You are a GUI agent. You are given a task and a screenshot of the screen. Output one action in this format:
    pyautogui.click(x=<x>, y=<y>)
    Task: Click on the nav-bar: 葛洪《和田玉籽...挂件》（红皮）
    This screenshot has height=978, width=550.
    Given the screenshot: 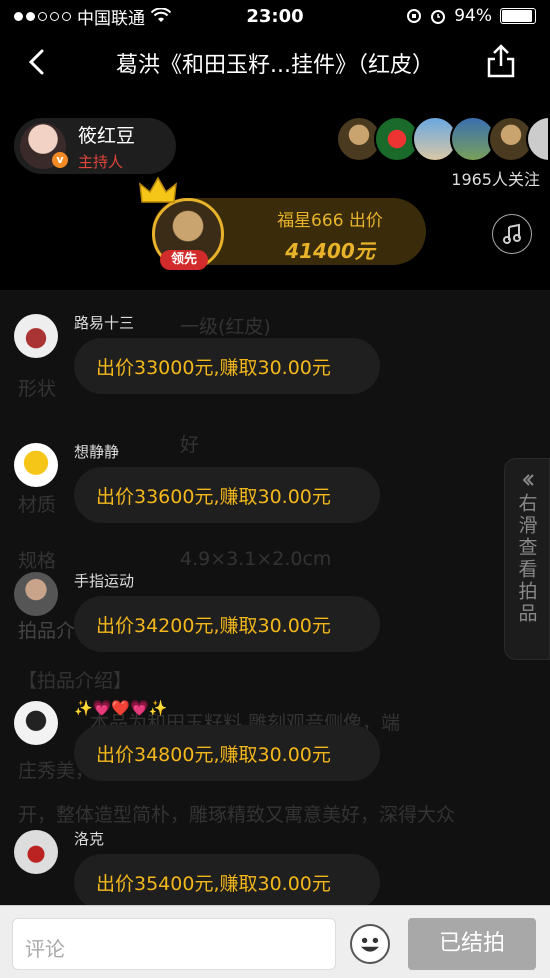 What is the action you would take?
    pyautogui.click(x=275, y=62)
    